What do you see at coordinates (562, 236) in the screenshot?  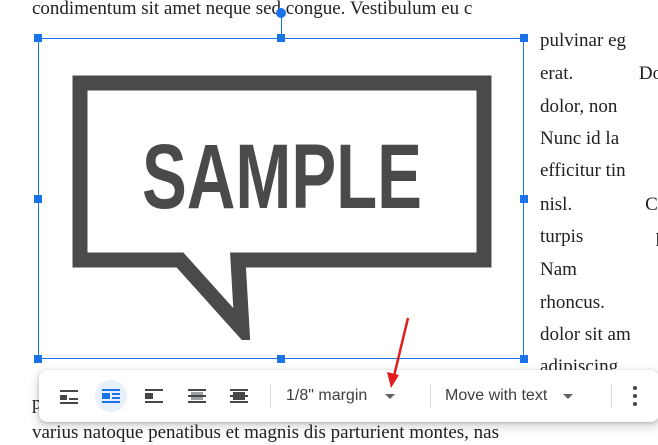 I see `right-text-word: turpis` at bounding box center [562, 236].